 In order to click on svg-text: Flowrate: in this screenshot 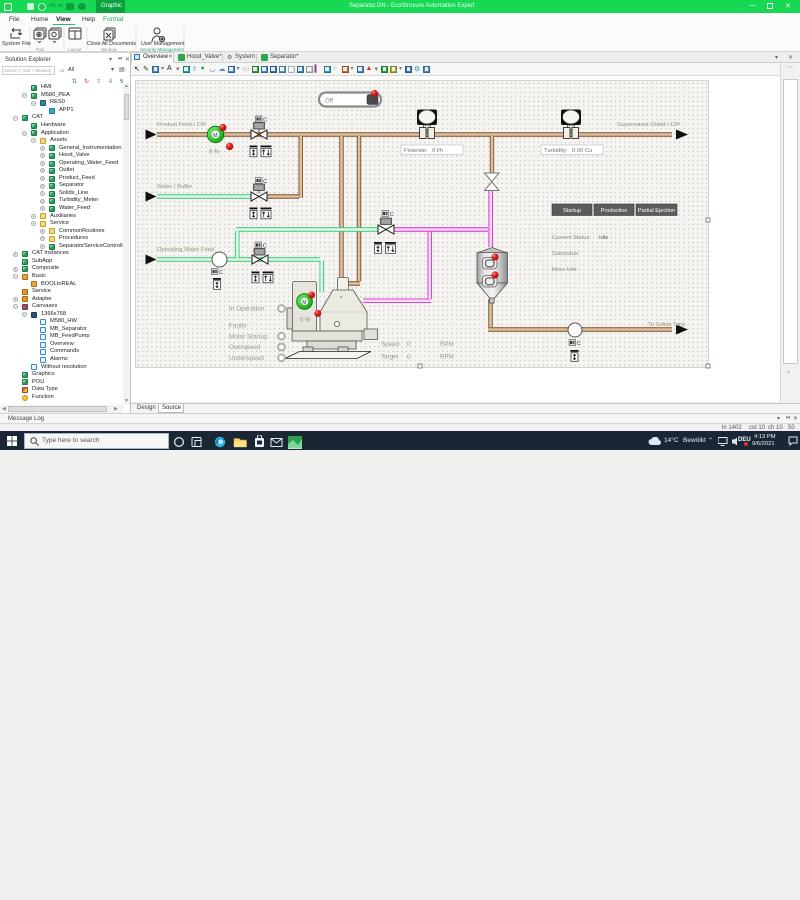, I will do `click(416, 151)`.